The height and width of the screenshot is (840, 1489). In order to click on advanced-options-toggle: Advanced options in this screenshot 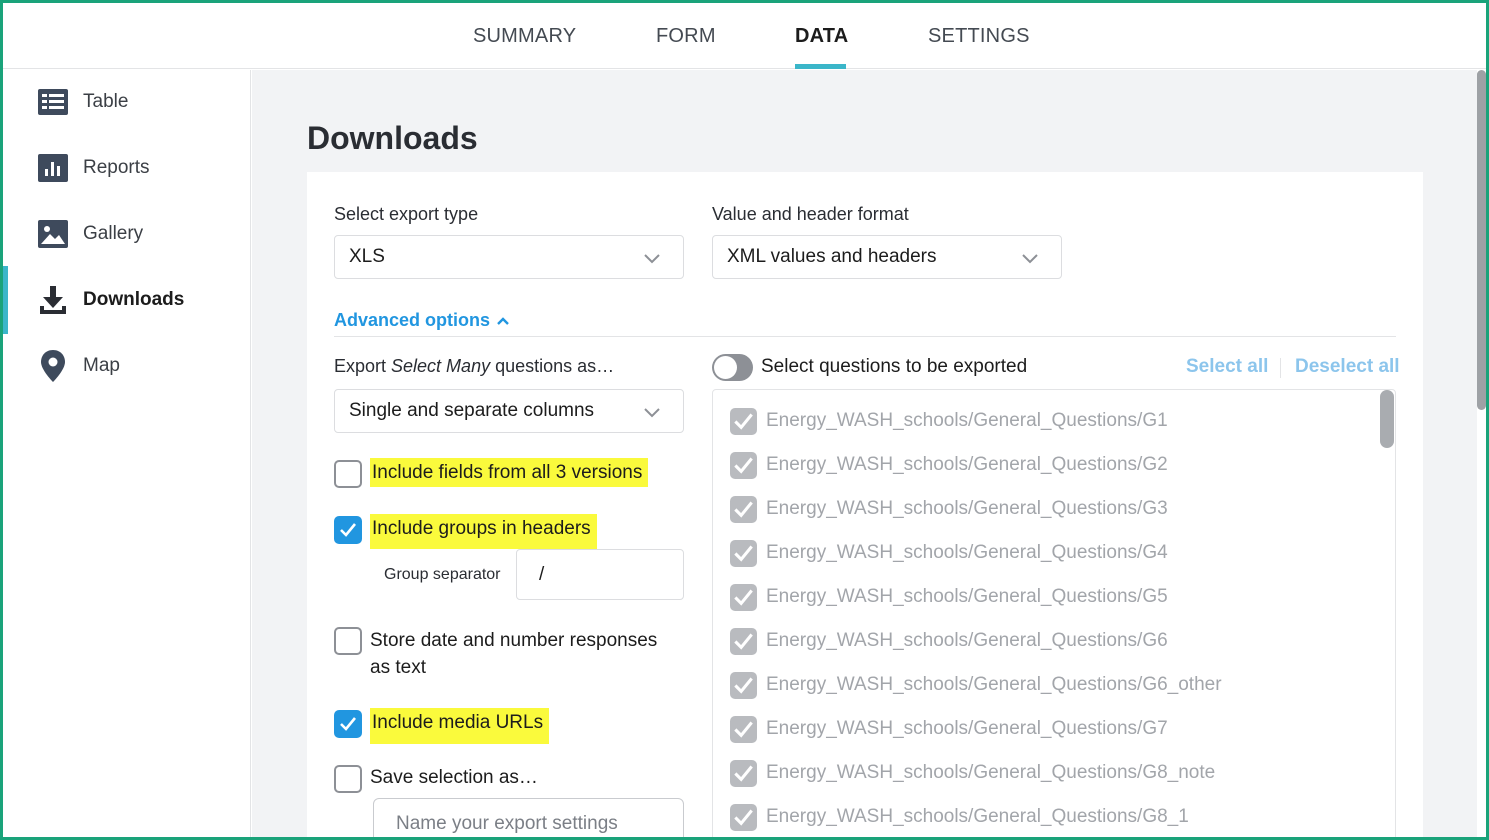, I will do `click(422, 320)`.